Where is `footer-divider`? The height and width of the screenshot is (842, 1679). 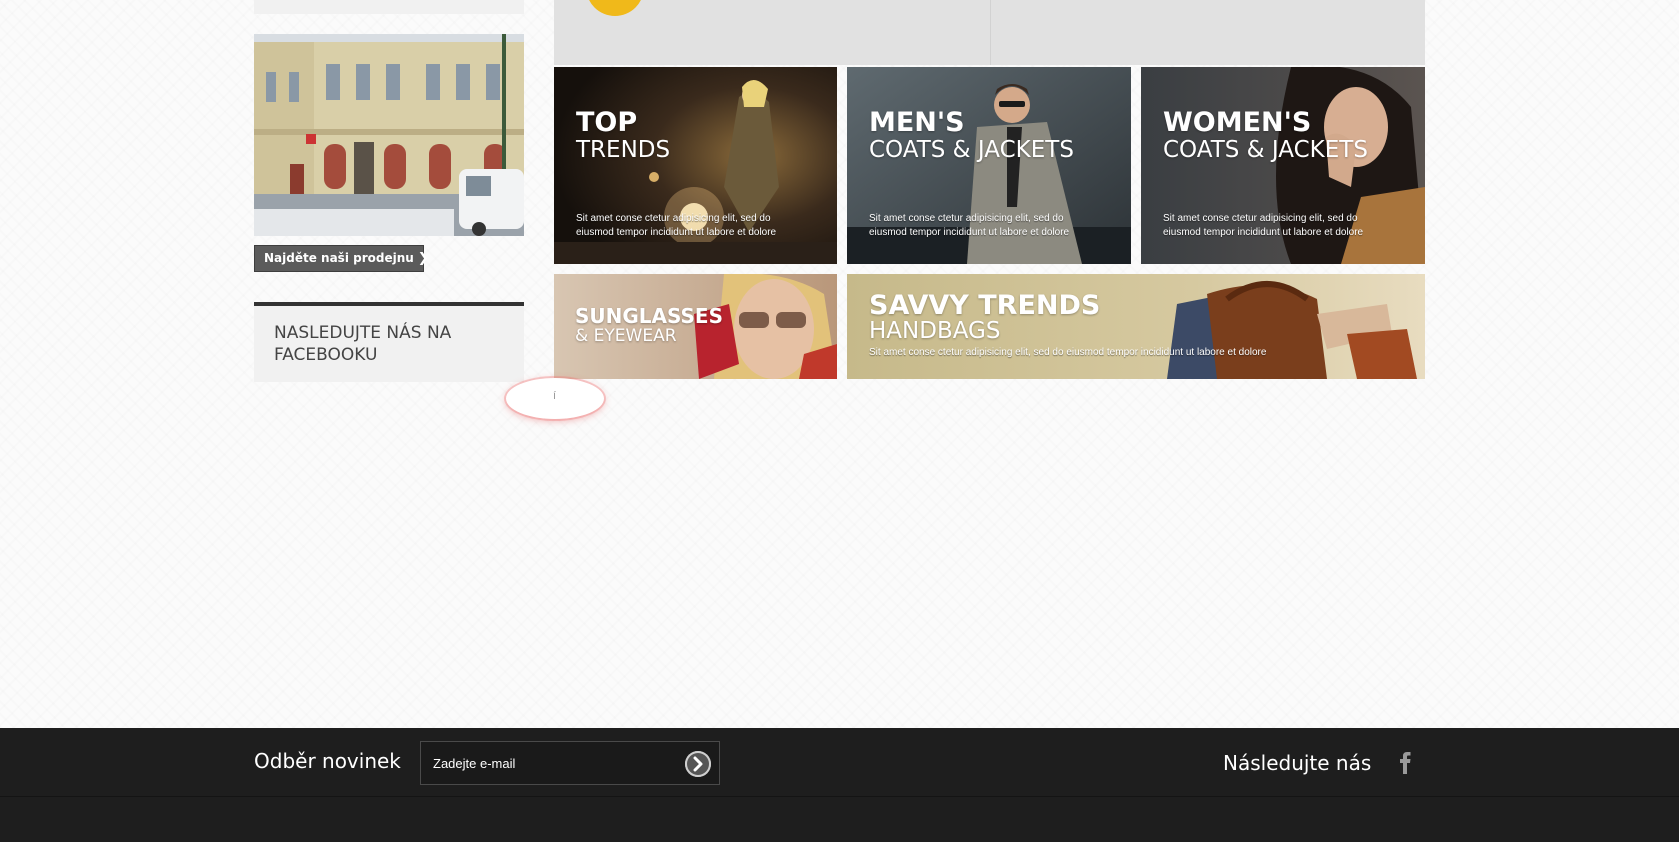
footer-divider is located at coordinates (839, 796).